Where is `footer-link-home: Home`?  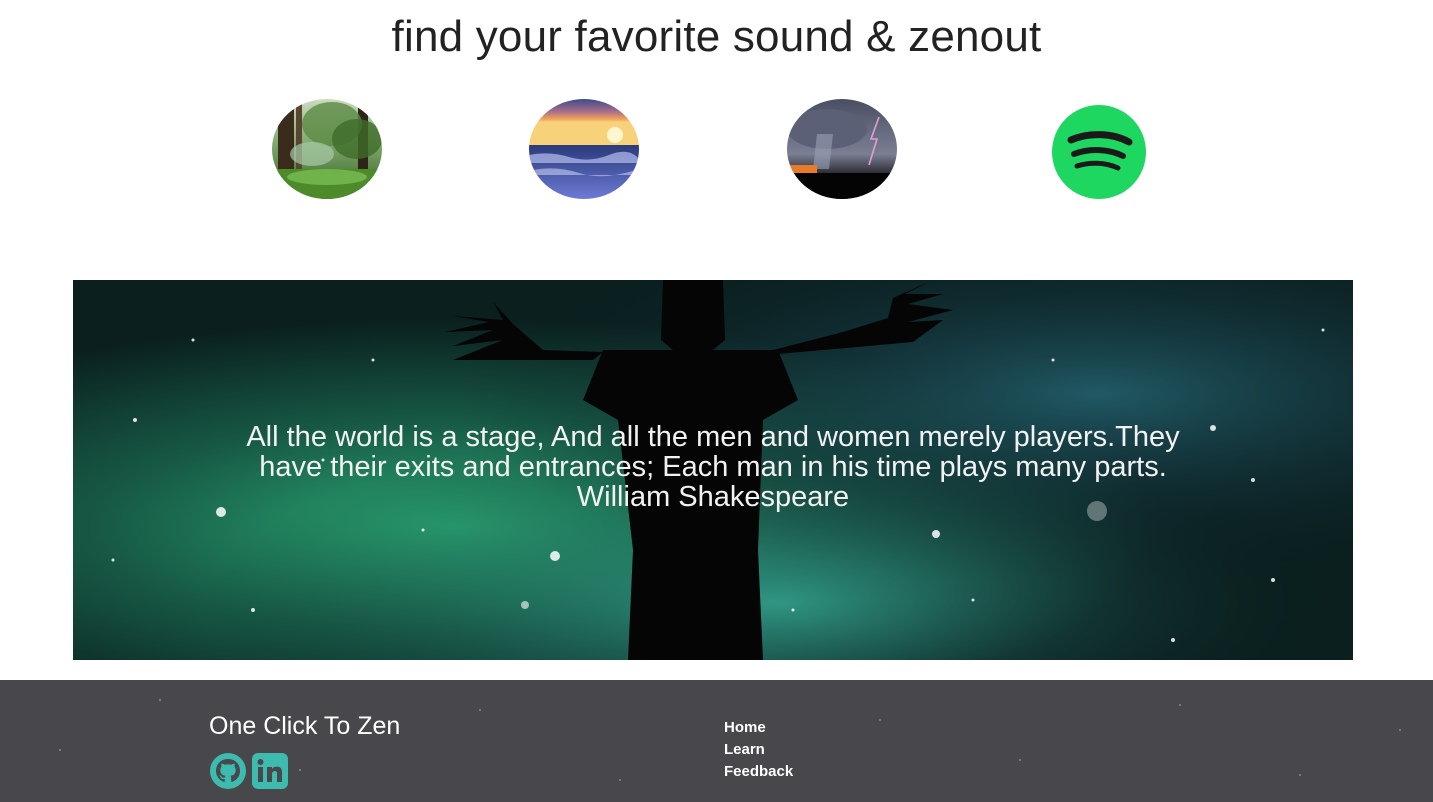
footer-link-home: Home is located at coordinates (758, 728).